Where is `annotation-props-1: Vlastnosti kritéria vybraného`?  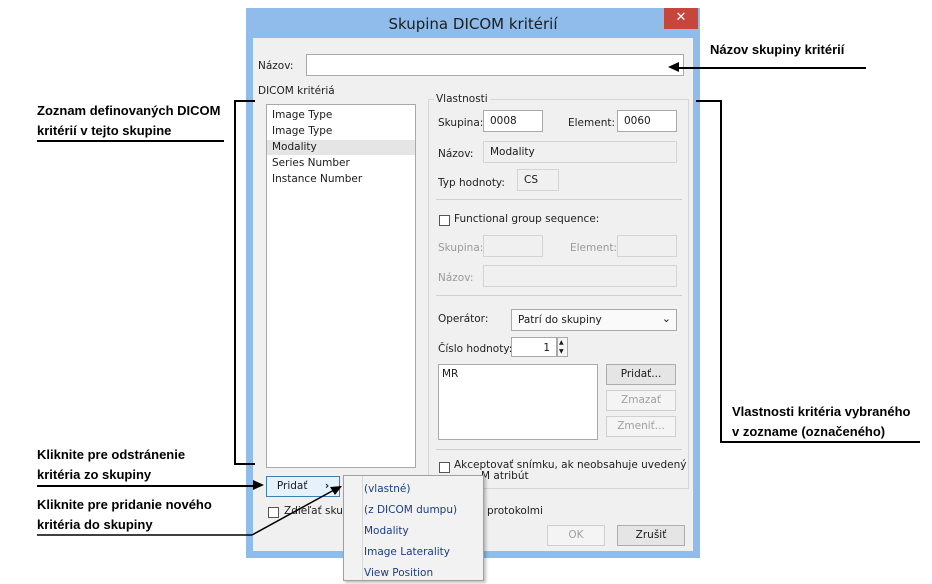
annotation-props-1: Vlastnosti kritéria vybraného is located at coordinates (821, 411).